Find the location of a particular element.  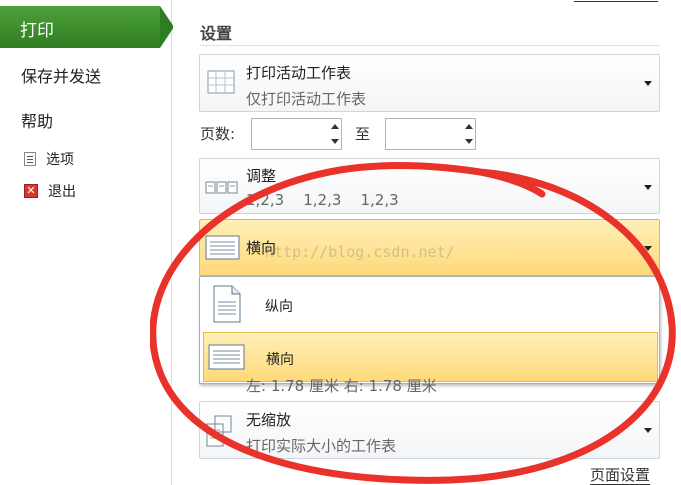

collate-icon is located at coordinates (221, 187).